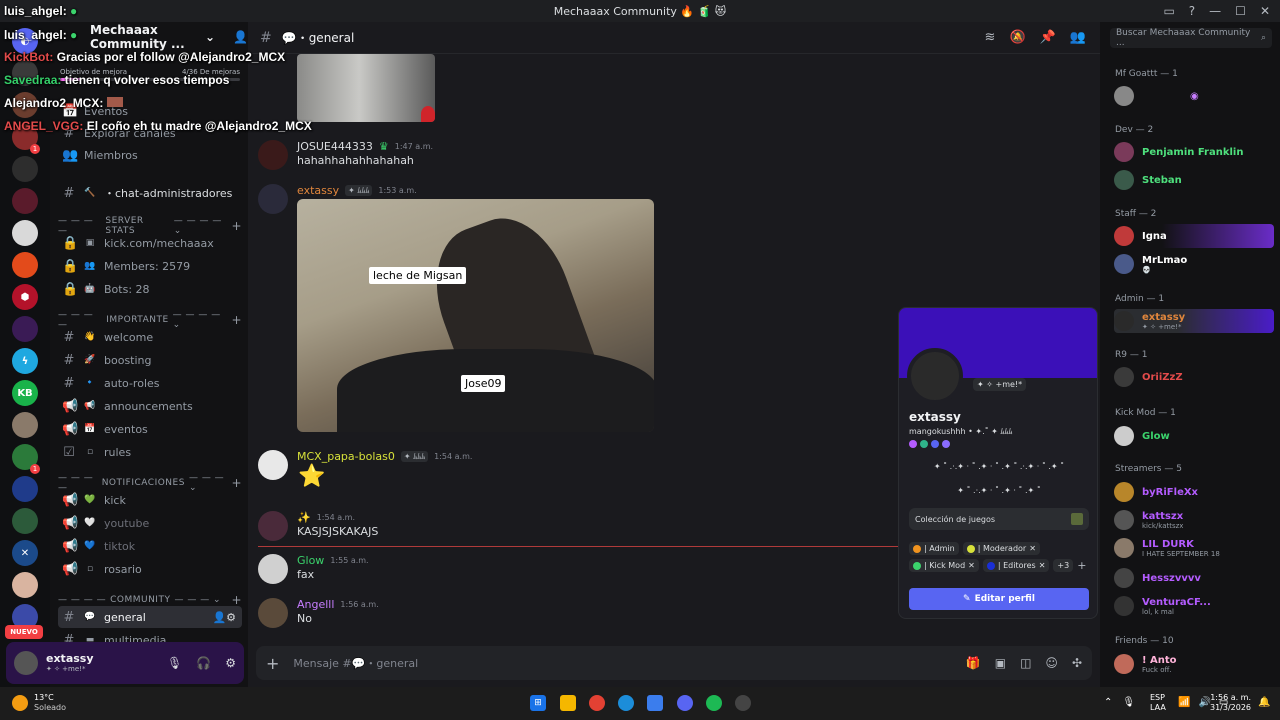 The width and height of the screenshot is (1280, 720). I want to click on help-icon: ?, so click(1192, 11).